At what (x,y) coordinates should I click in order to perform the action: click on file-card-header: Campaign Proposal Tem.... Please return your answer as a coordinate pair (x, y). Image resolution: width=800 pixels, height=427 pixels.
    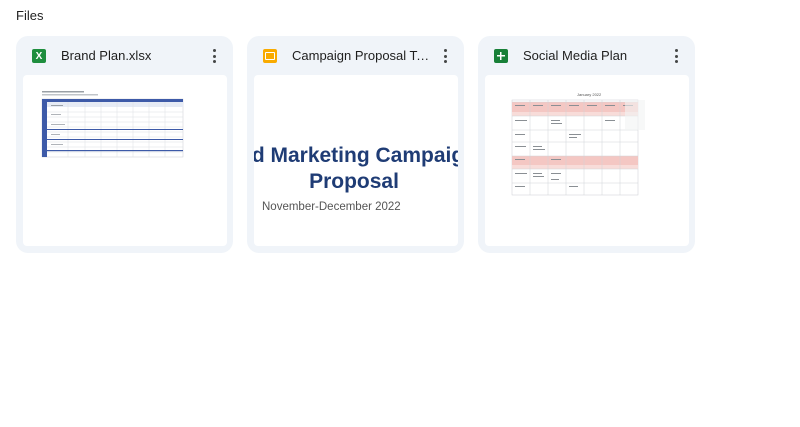
    Looking at the image, I should click on (355, 55).